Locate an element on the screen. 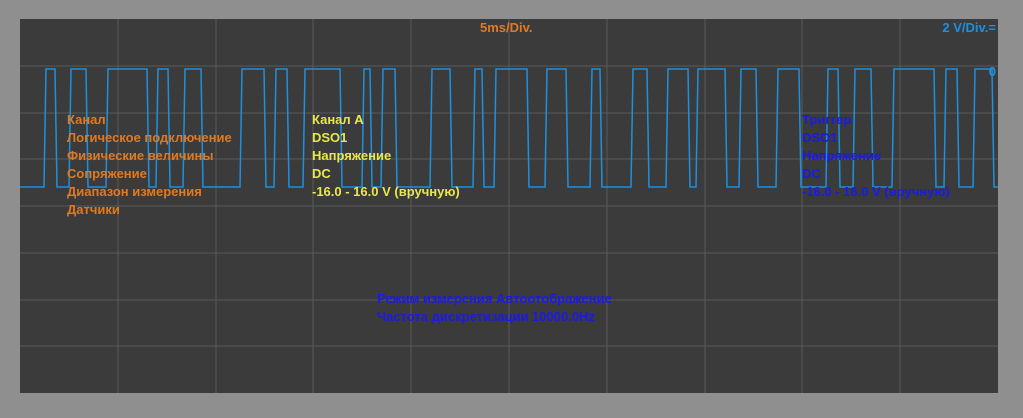 Image resolution: width=1023 pixels, height=418 pixels. channel-a-name: Канал A is located at coordinates (338, 119).